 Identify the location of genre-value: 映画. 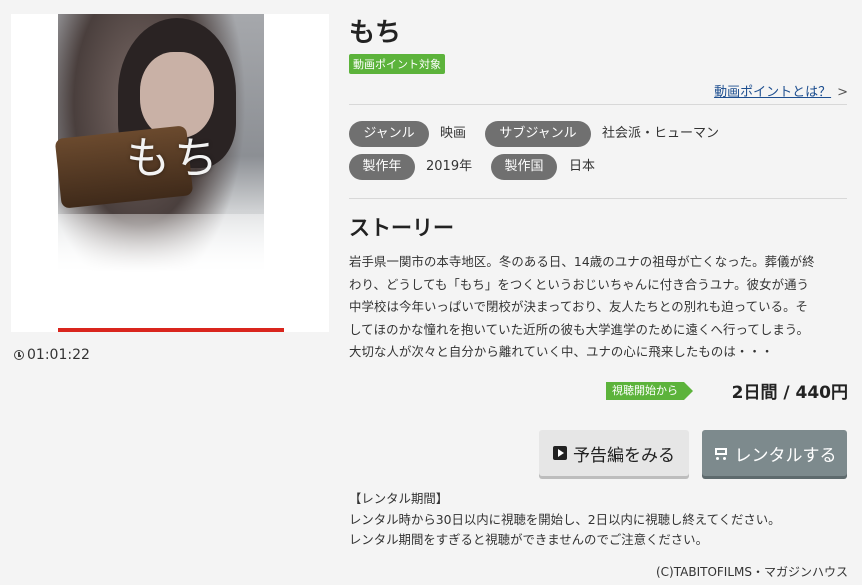
(453, 134).